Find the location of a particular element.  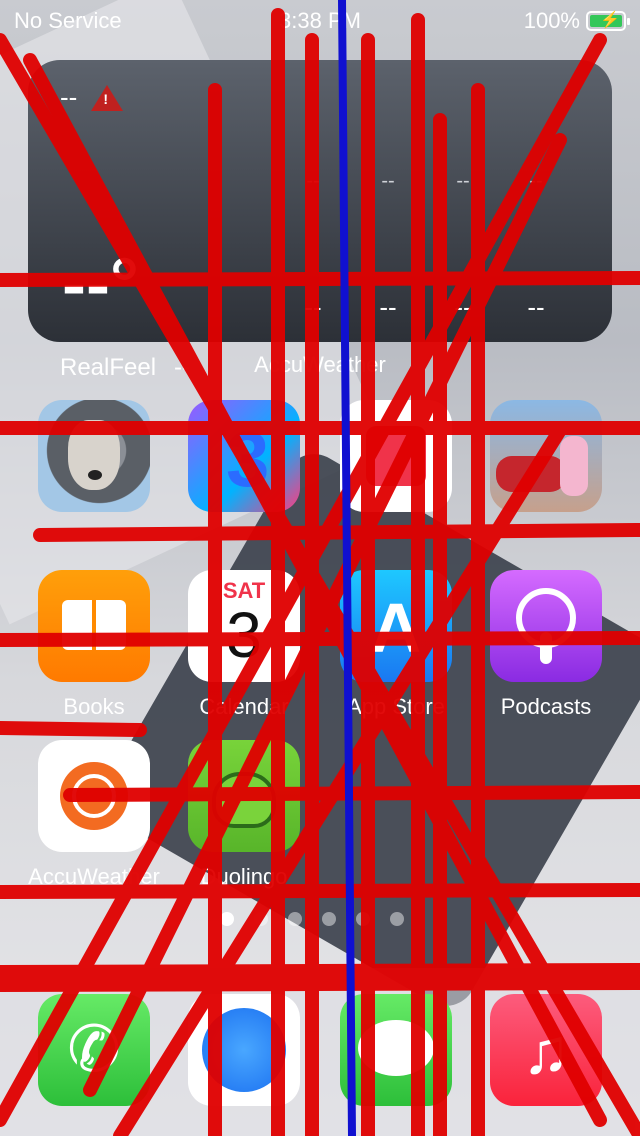

calendar-date: 3 is located at coordinates (244, 635).